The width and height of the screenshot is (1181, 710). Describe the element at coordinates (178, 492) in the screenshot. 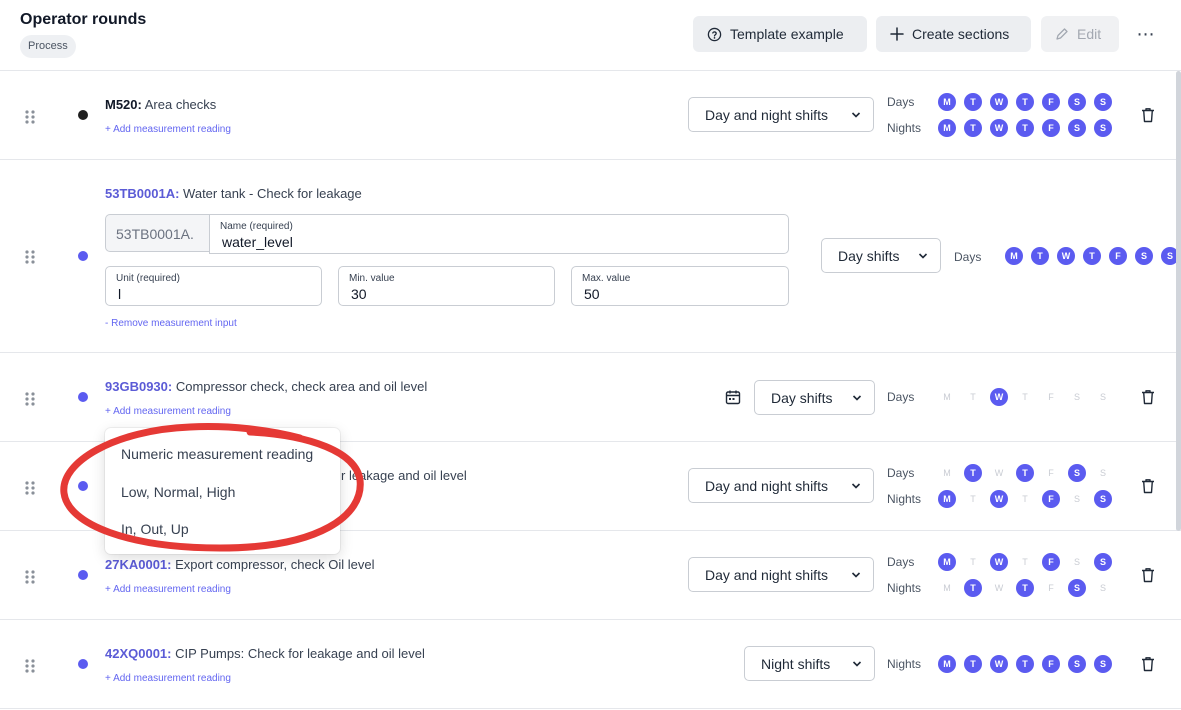

I see `menu-item-low-normal-high: Low, Normal, High` at that location.